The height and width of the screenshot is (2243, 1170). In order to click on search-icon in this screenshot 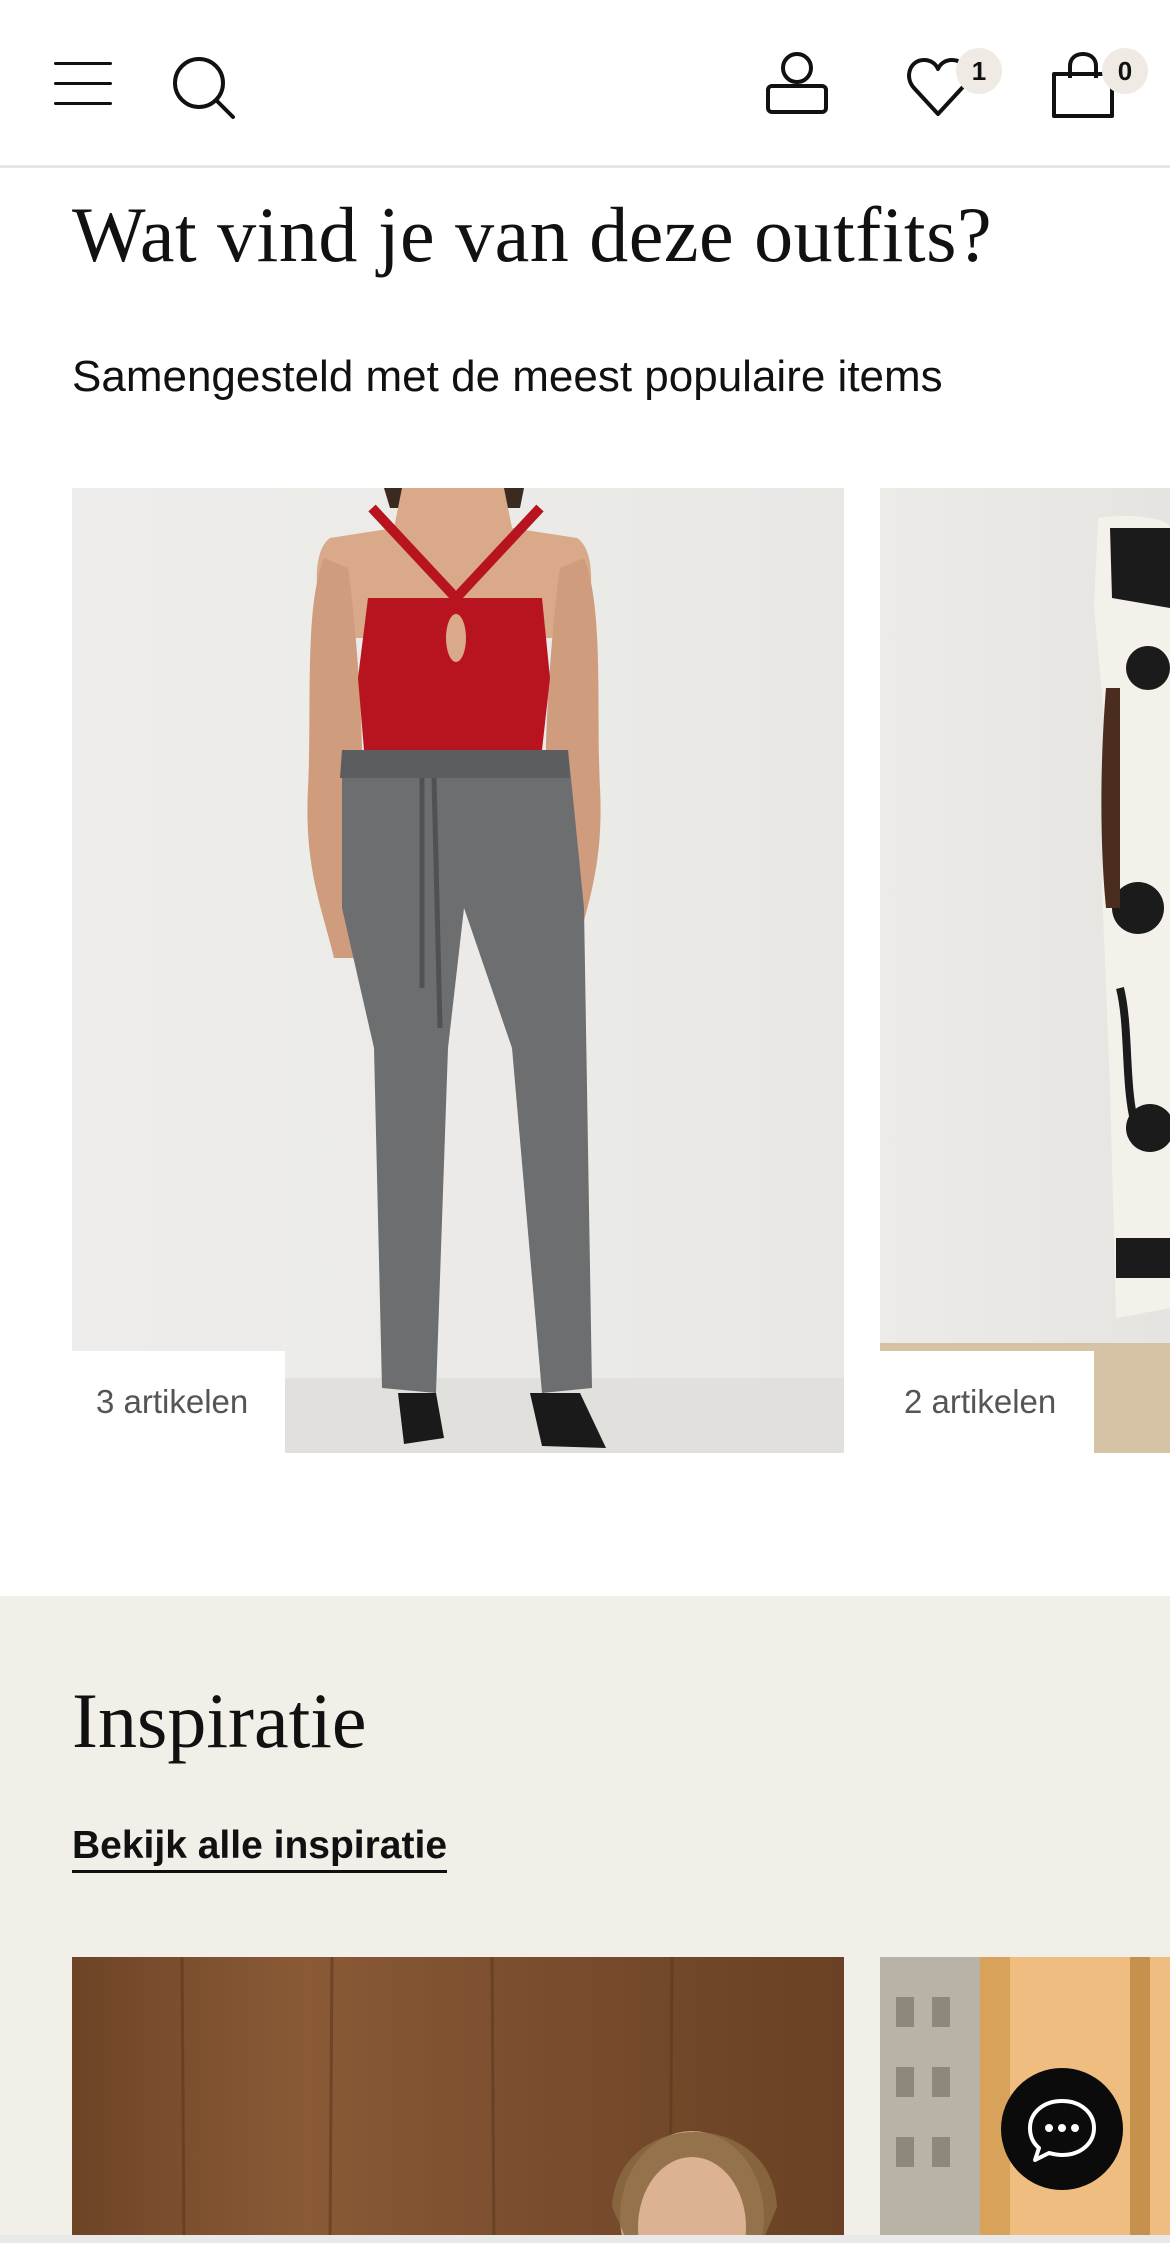, I will do `click(204, 88)`.